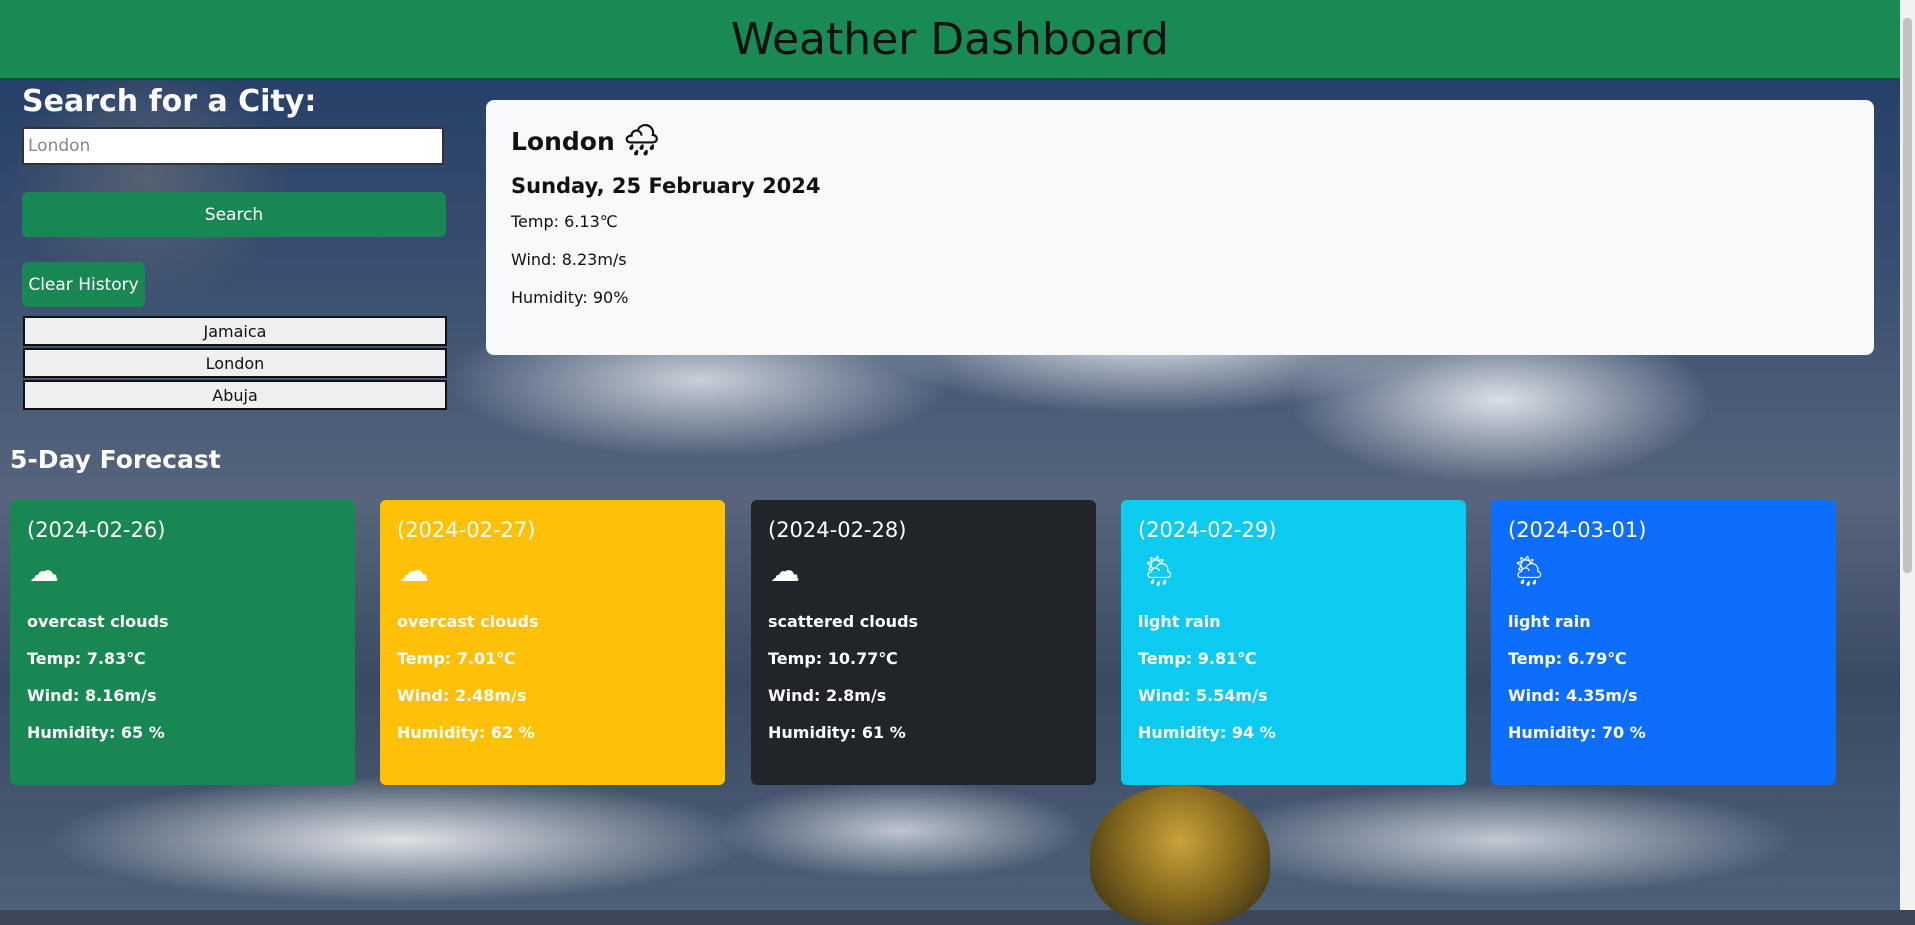 Image resolution: width=1915 pixels, height=925 pixels. I want to click on forecast-humidity: Humidity: 65 %, so click(96, 732).